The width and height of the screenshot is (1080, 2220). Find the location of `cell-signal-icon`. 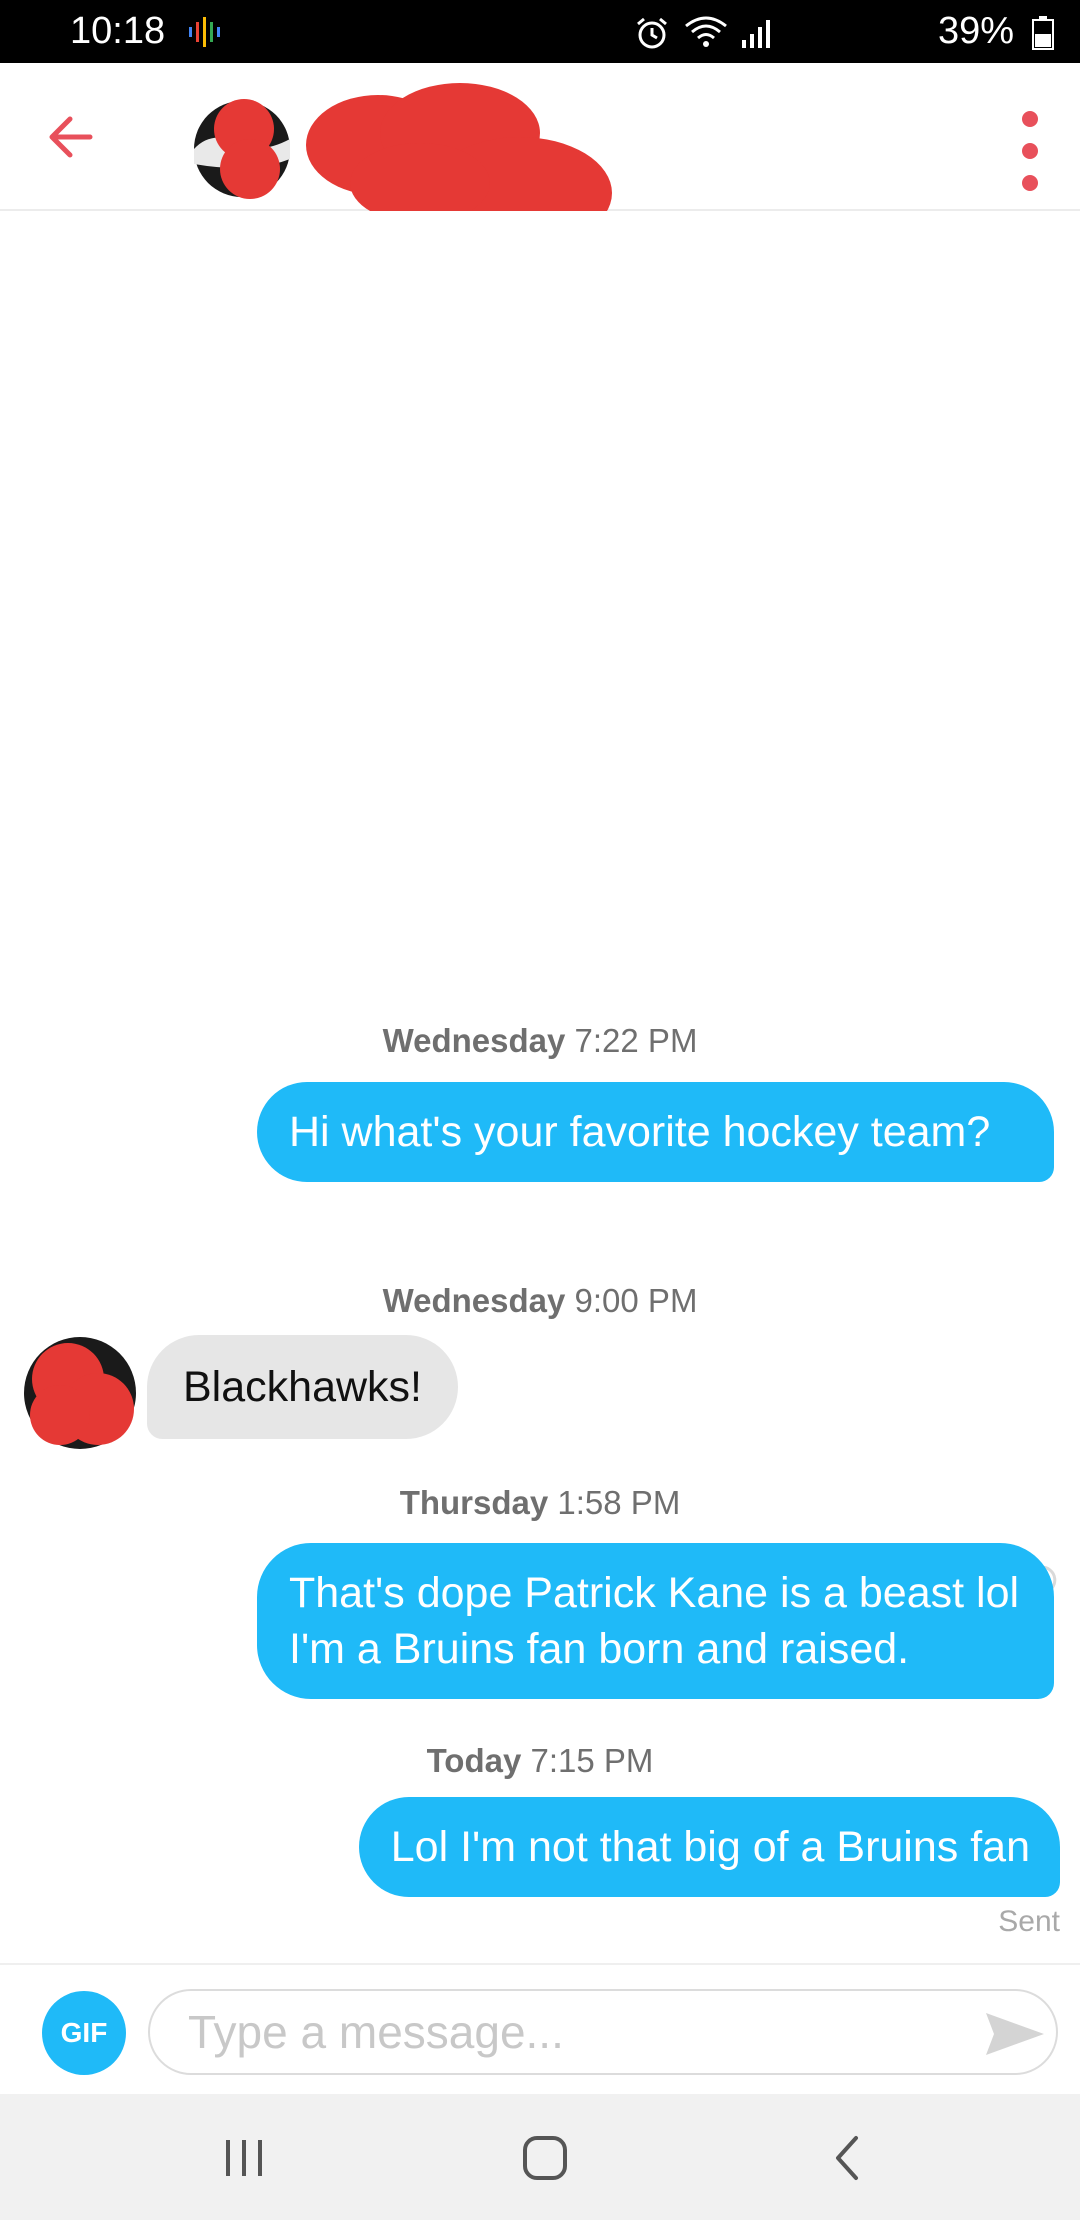

cell-signal-icon is located at coordinates (756, 34).